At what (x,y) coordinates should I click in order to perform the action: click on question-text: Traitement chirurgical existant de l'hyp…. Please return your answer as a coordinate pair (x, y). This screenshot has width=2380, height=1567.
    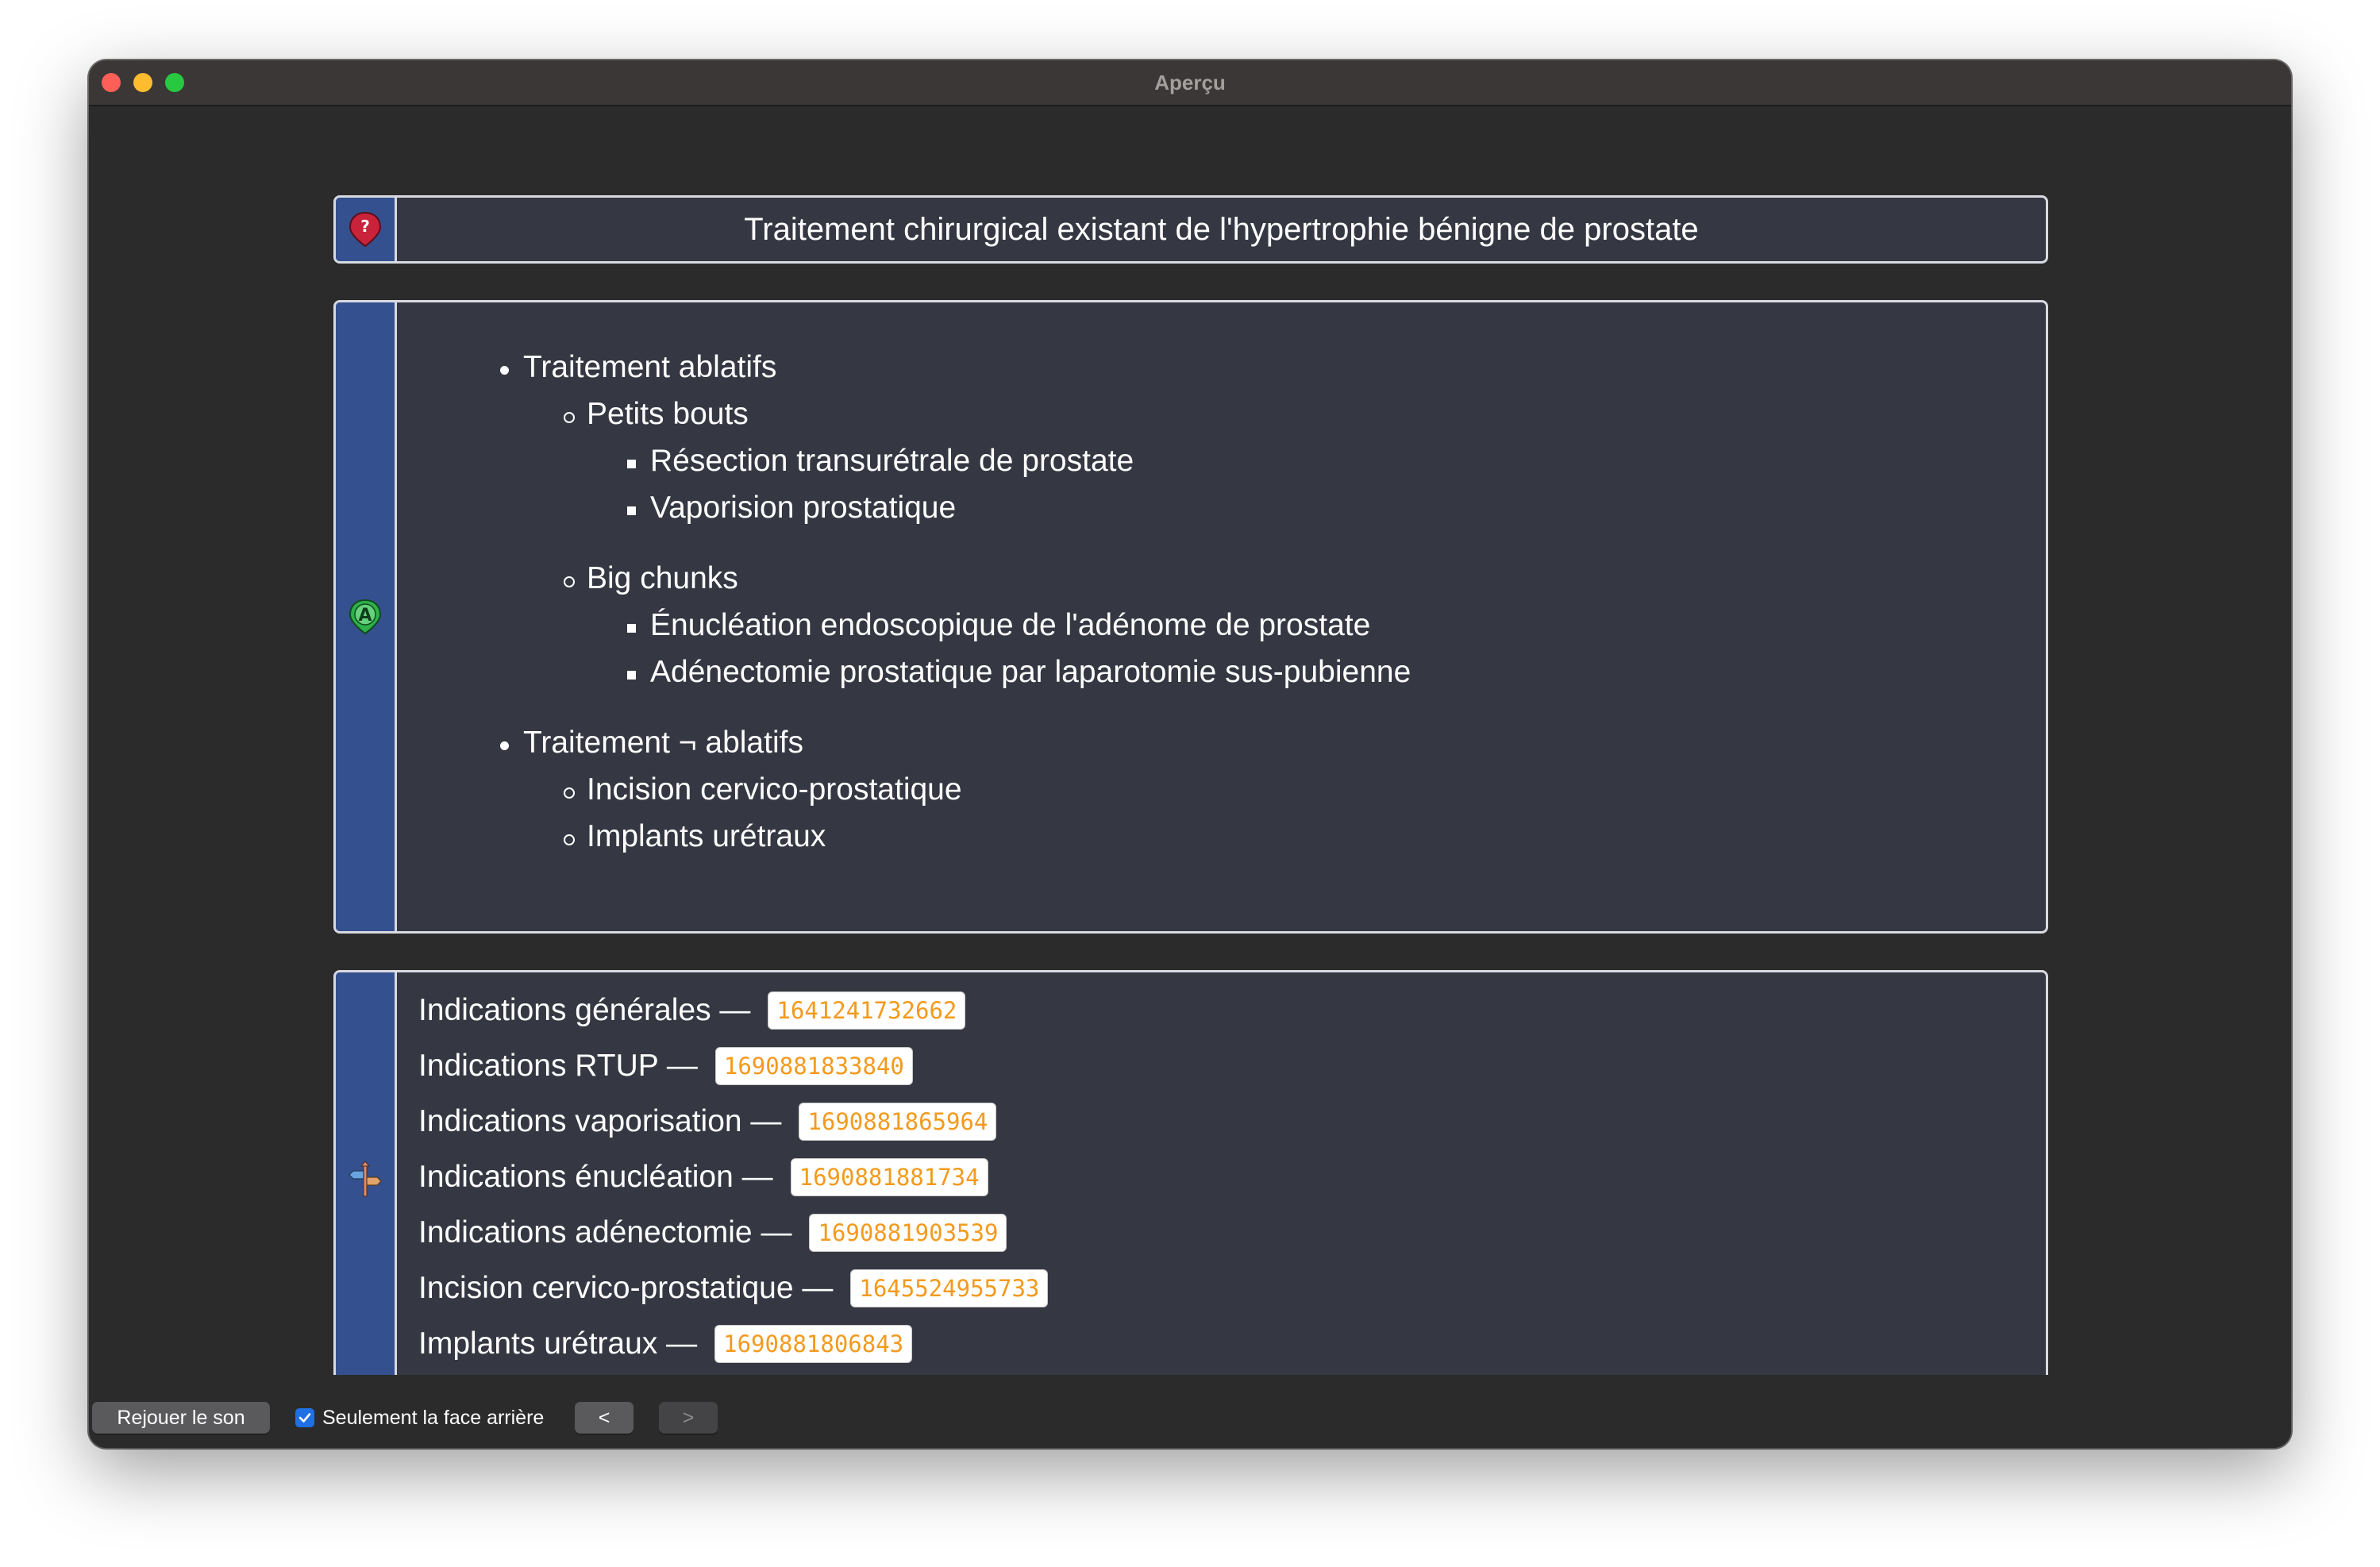
    Looking at the image, I should click on (1221, 229).